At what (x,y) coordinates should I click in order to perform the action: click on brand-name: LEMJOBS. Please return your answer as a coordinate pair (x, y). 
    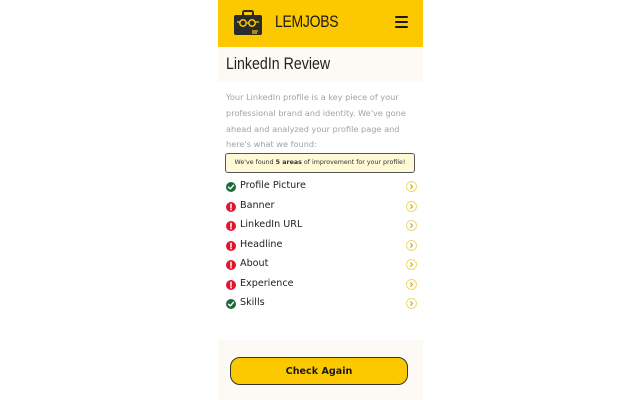
    Looking at the image, I should click on (307, 21).